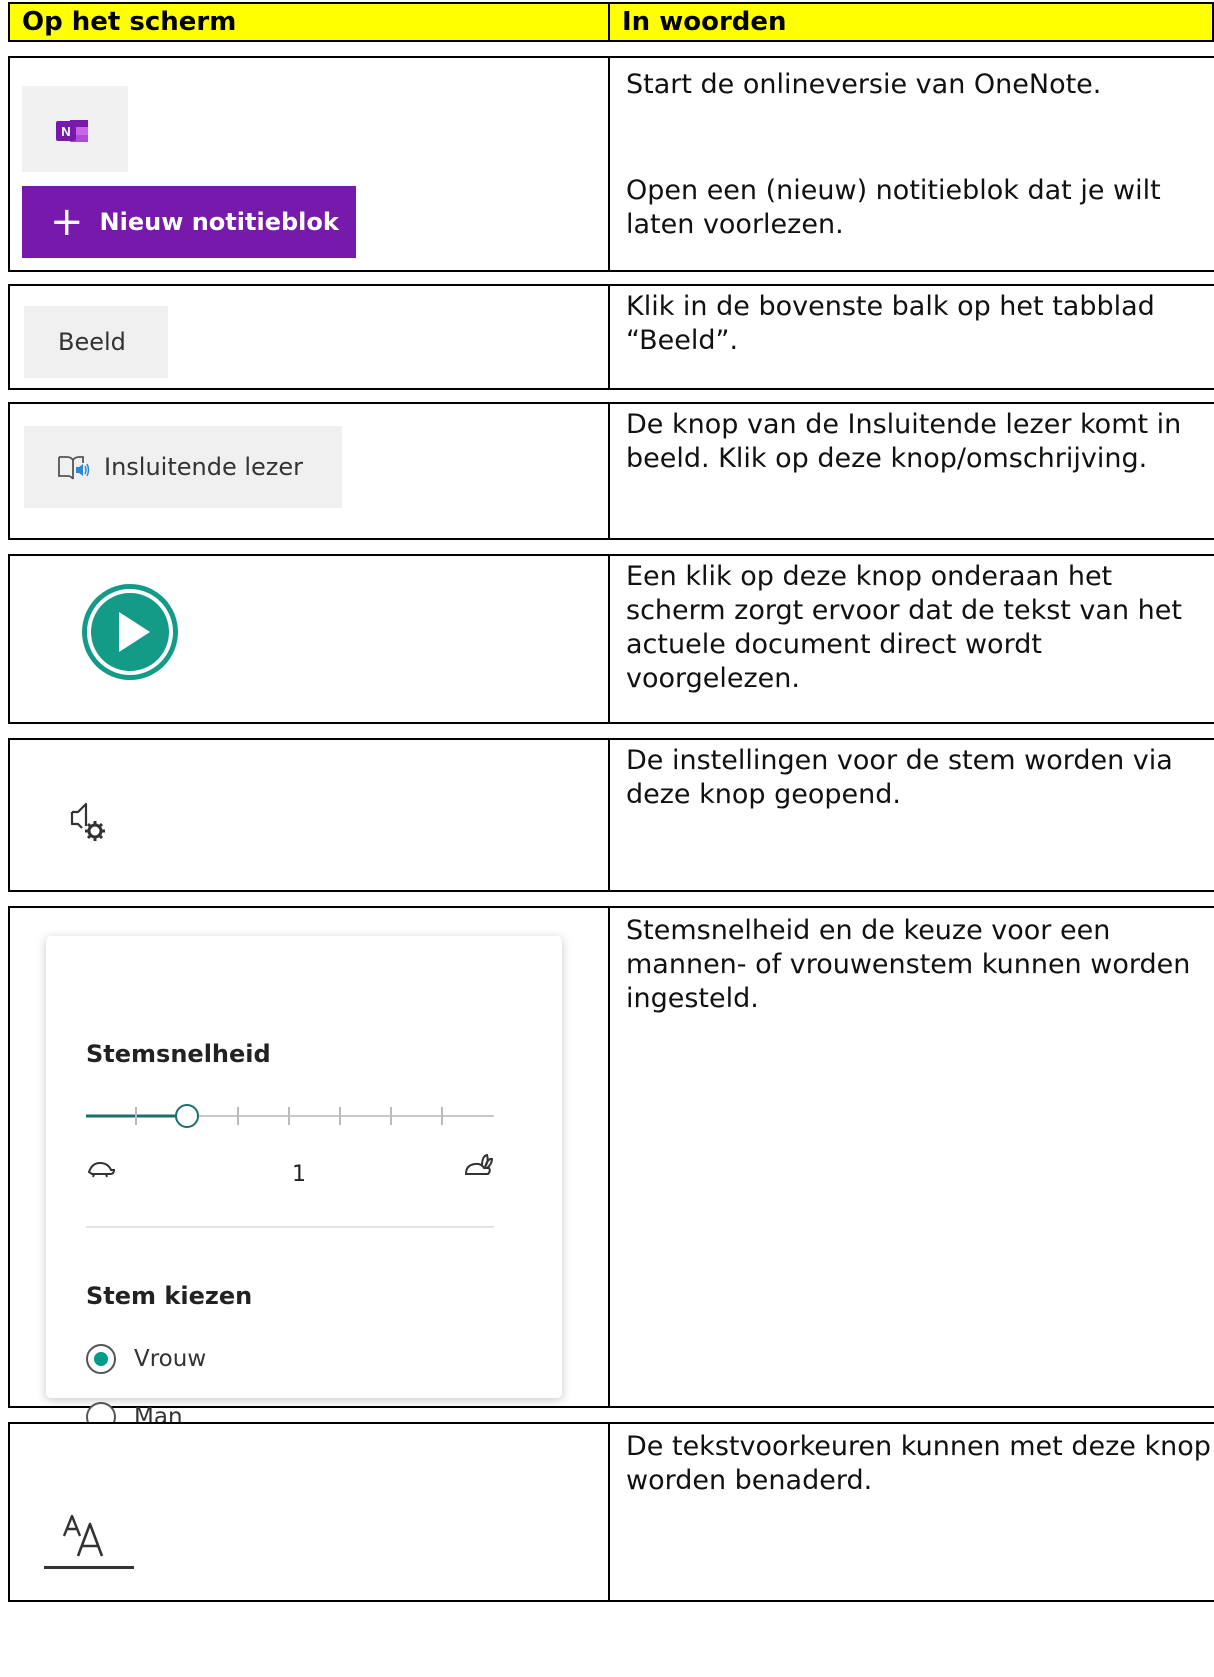 Image resolution: width=1214 pixels, height=1677 pixels. I want to click on new-notebook-label: Nieuw notitieblok, so click(219, 222).